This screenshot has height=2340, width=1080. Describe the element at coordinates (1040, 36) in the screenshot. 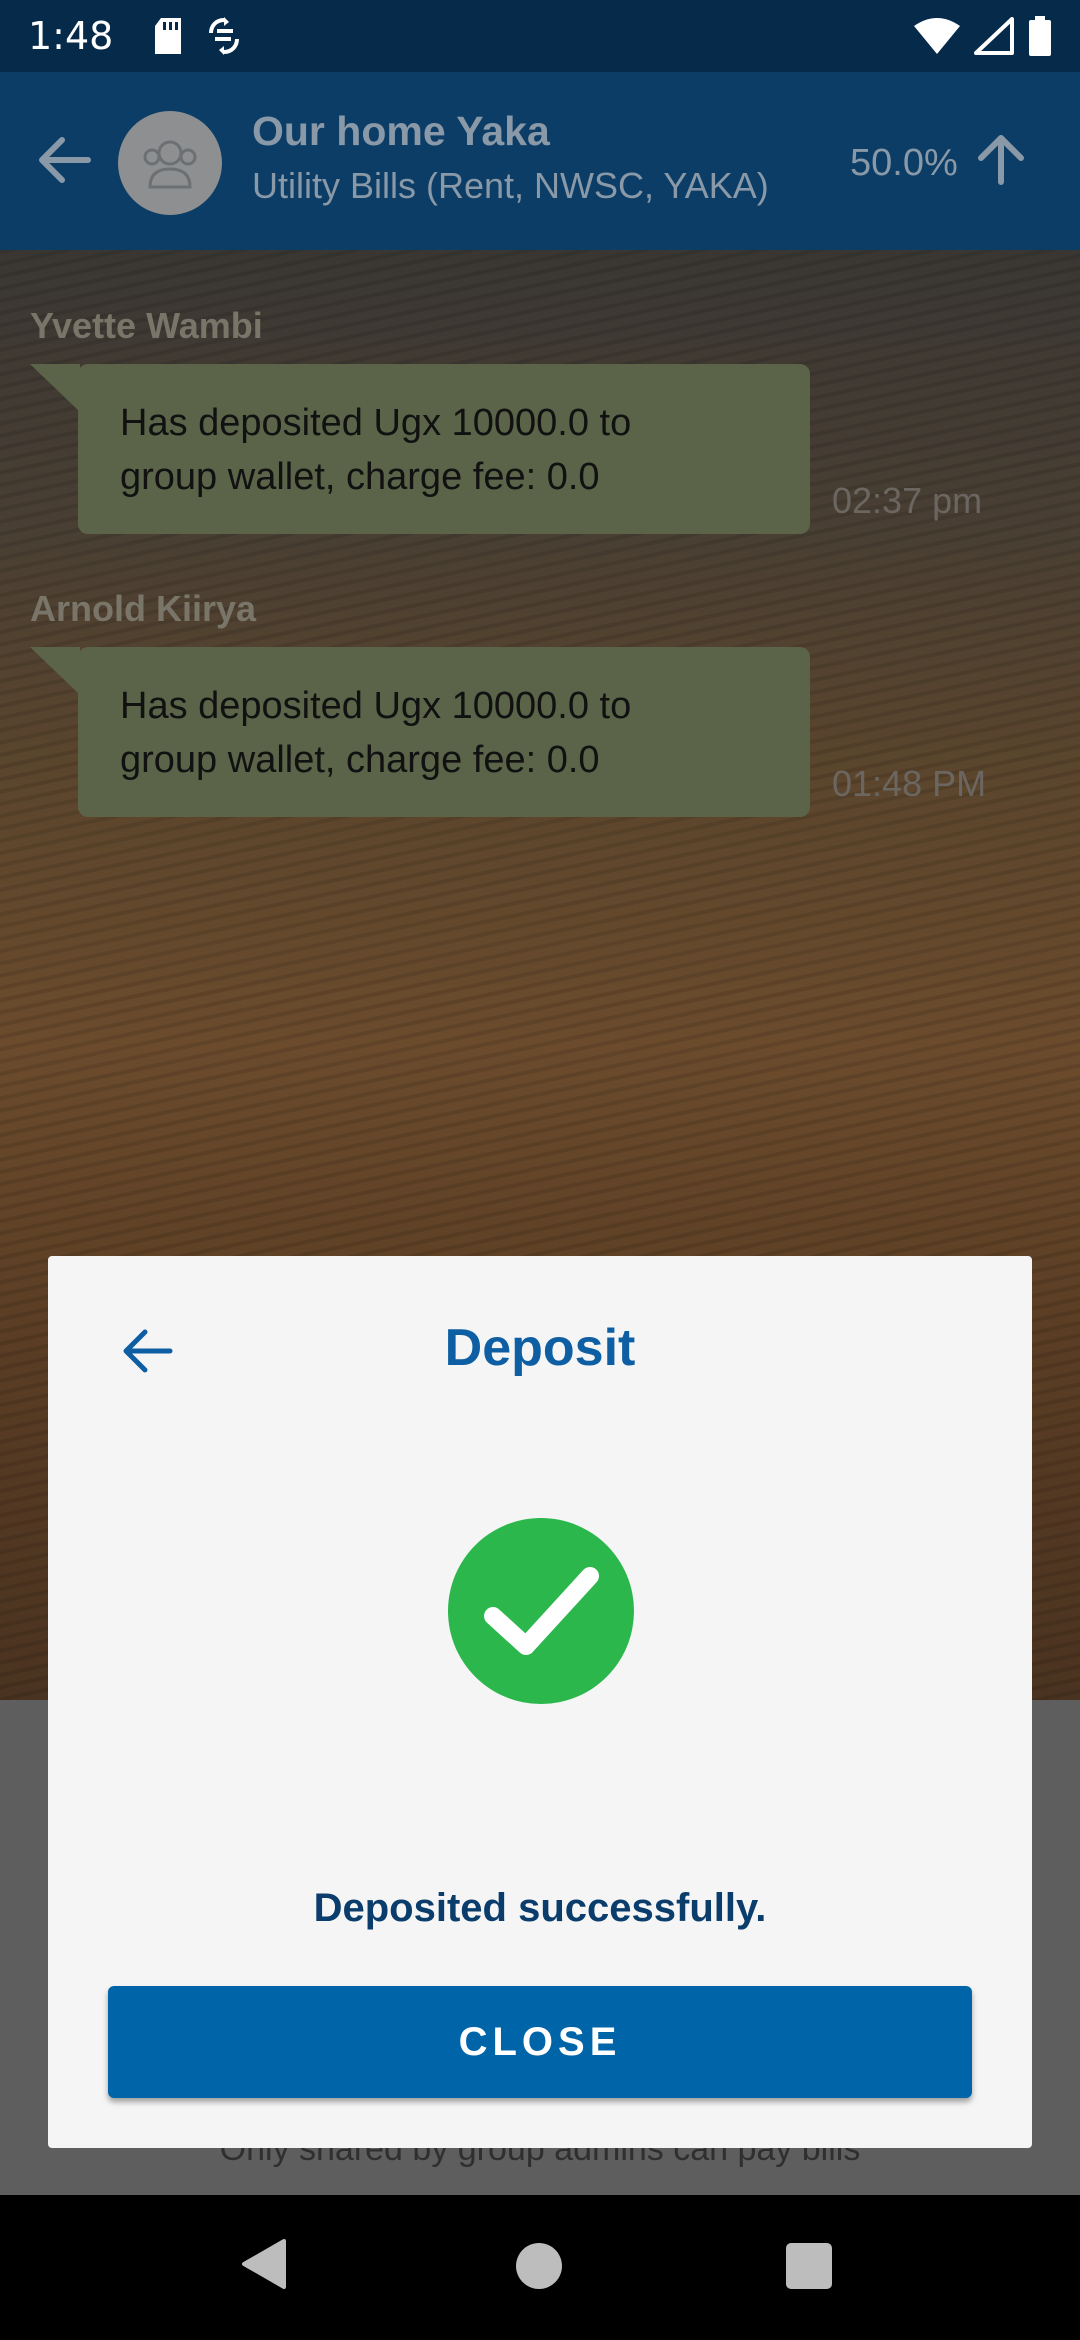

I see `battery-icon` at that location.